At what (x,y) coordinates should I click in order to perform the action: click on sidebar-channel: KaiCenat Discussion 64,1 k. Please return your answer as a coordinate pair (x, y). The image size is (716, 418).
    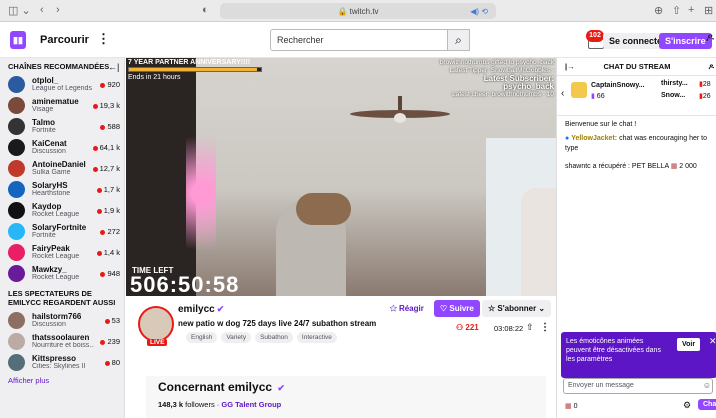
    Looking at the image, I should click on (62, 147).